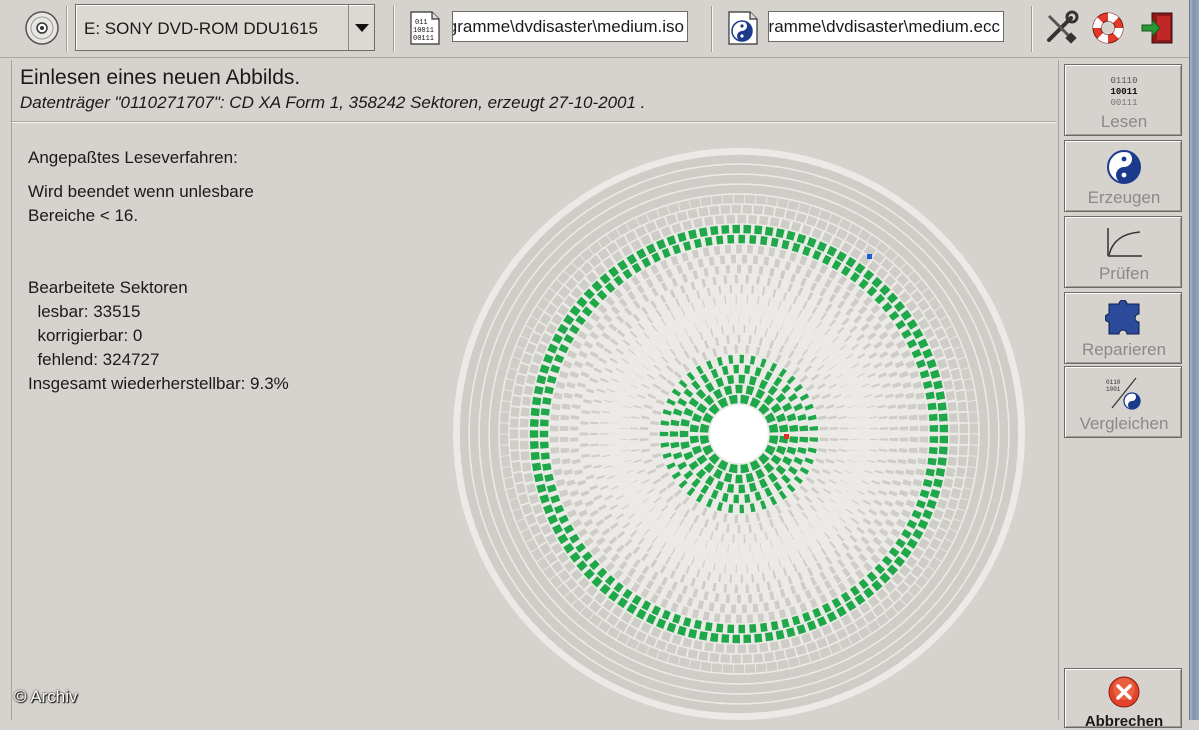  What do you see at coordinates (1124, 198) in the screenshot?
I see `create-button-label: Erzeugen` at bounding box center [1124, 198].